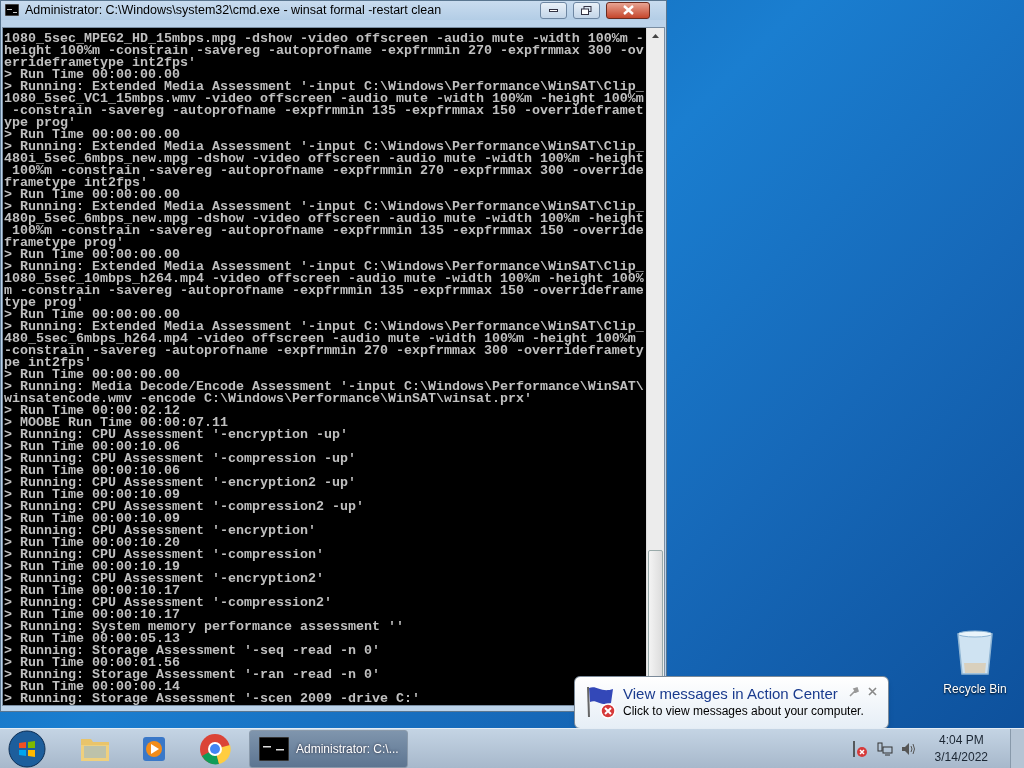 Image resolution: width=1024 pixels, height=768 pixels. I want to click on console-line: -constrain -savereg -autoprofname -expfrmmin 135 -expfrmmax 150 -overrideframet, so click(328, 110).